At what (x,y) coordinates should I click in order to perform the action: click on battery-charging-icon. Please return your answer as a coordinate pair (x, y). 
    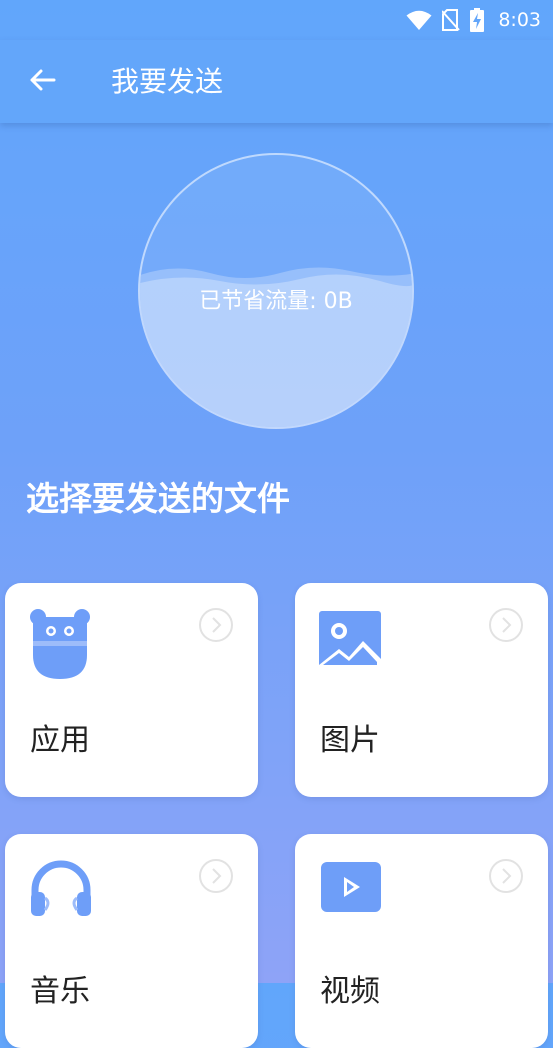
    Looking at the image, I should click on (477, 20).